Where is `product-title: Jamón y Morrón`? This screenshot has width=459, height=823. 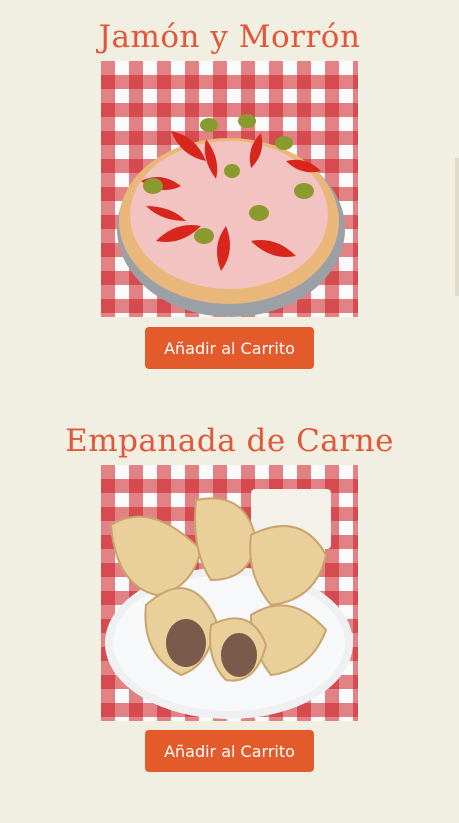
product-title: Jamón y Morrón is located at coordinates (229, 37).